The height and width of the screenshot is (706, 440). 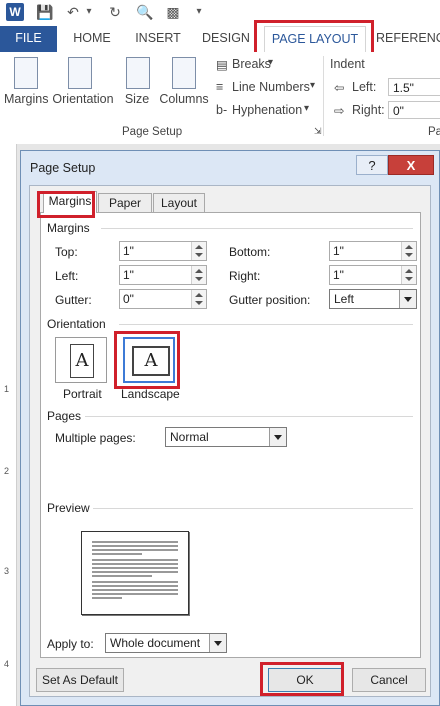 What do you see at coordinates (338, 251) in the screenshot?
I see `bottom-margin-value: 1"` at bounding box center [338, 251].